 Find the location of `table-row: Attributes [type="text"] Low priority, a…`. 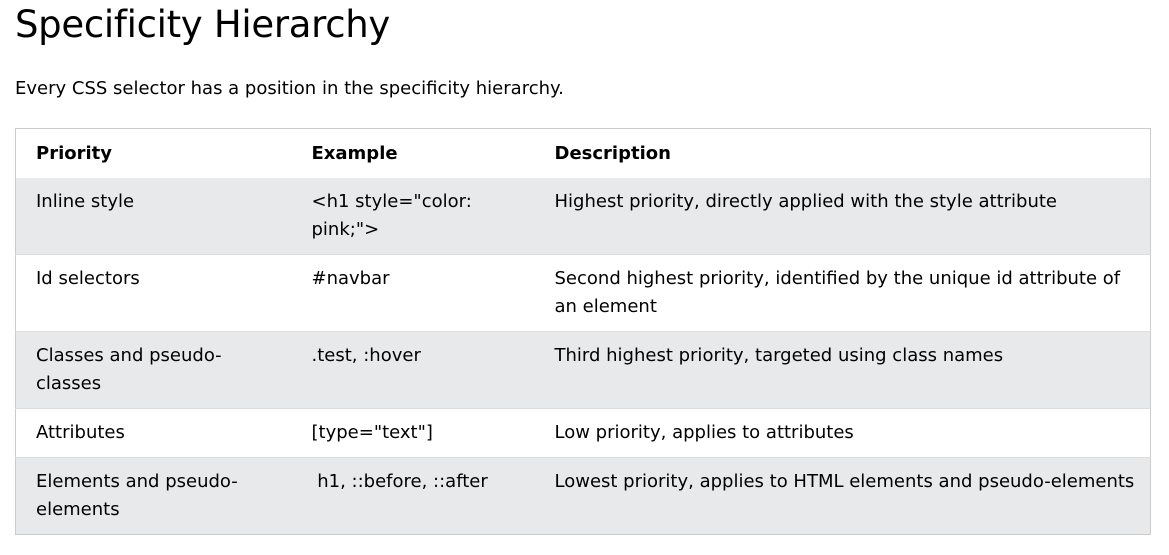

table-row: Attributes [type="text"] Low priority, a… is located at coordinates (583, 433).